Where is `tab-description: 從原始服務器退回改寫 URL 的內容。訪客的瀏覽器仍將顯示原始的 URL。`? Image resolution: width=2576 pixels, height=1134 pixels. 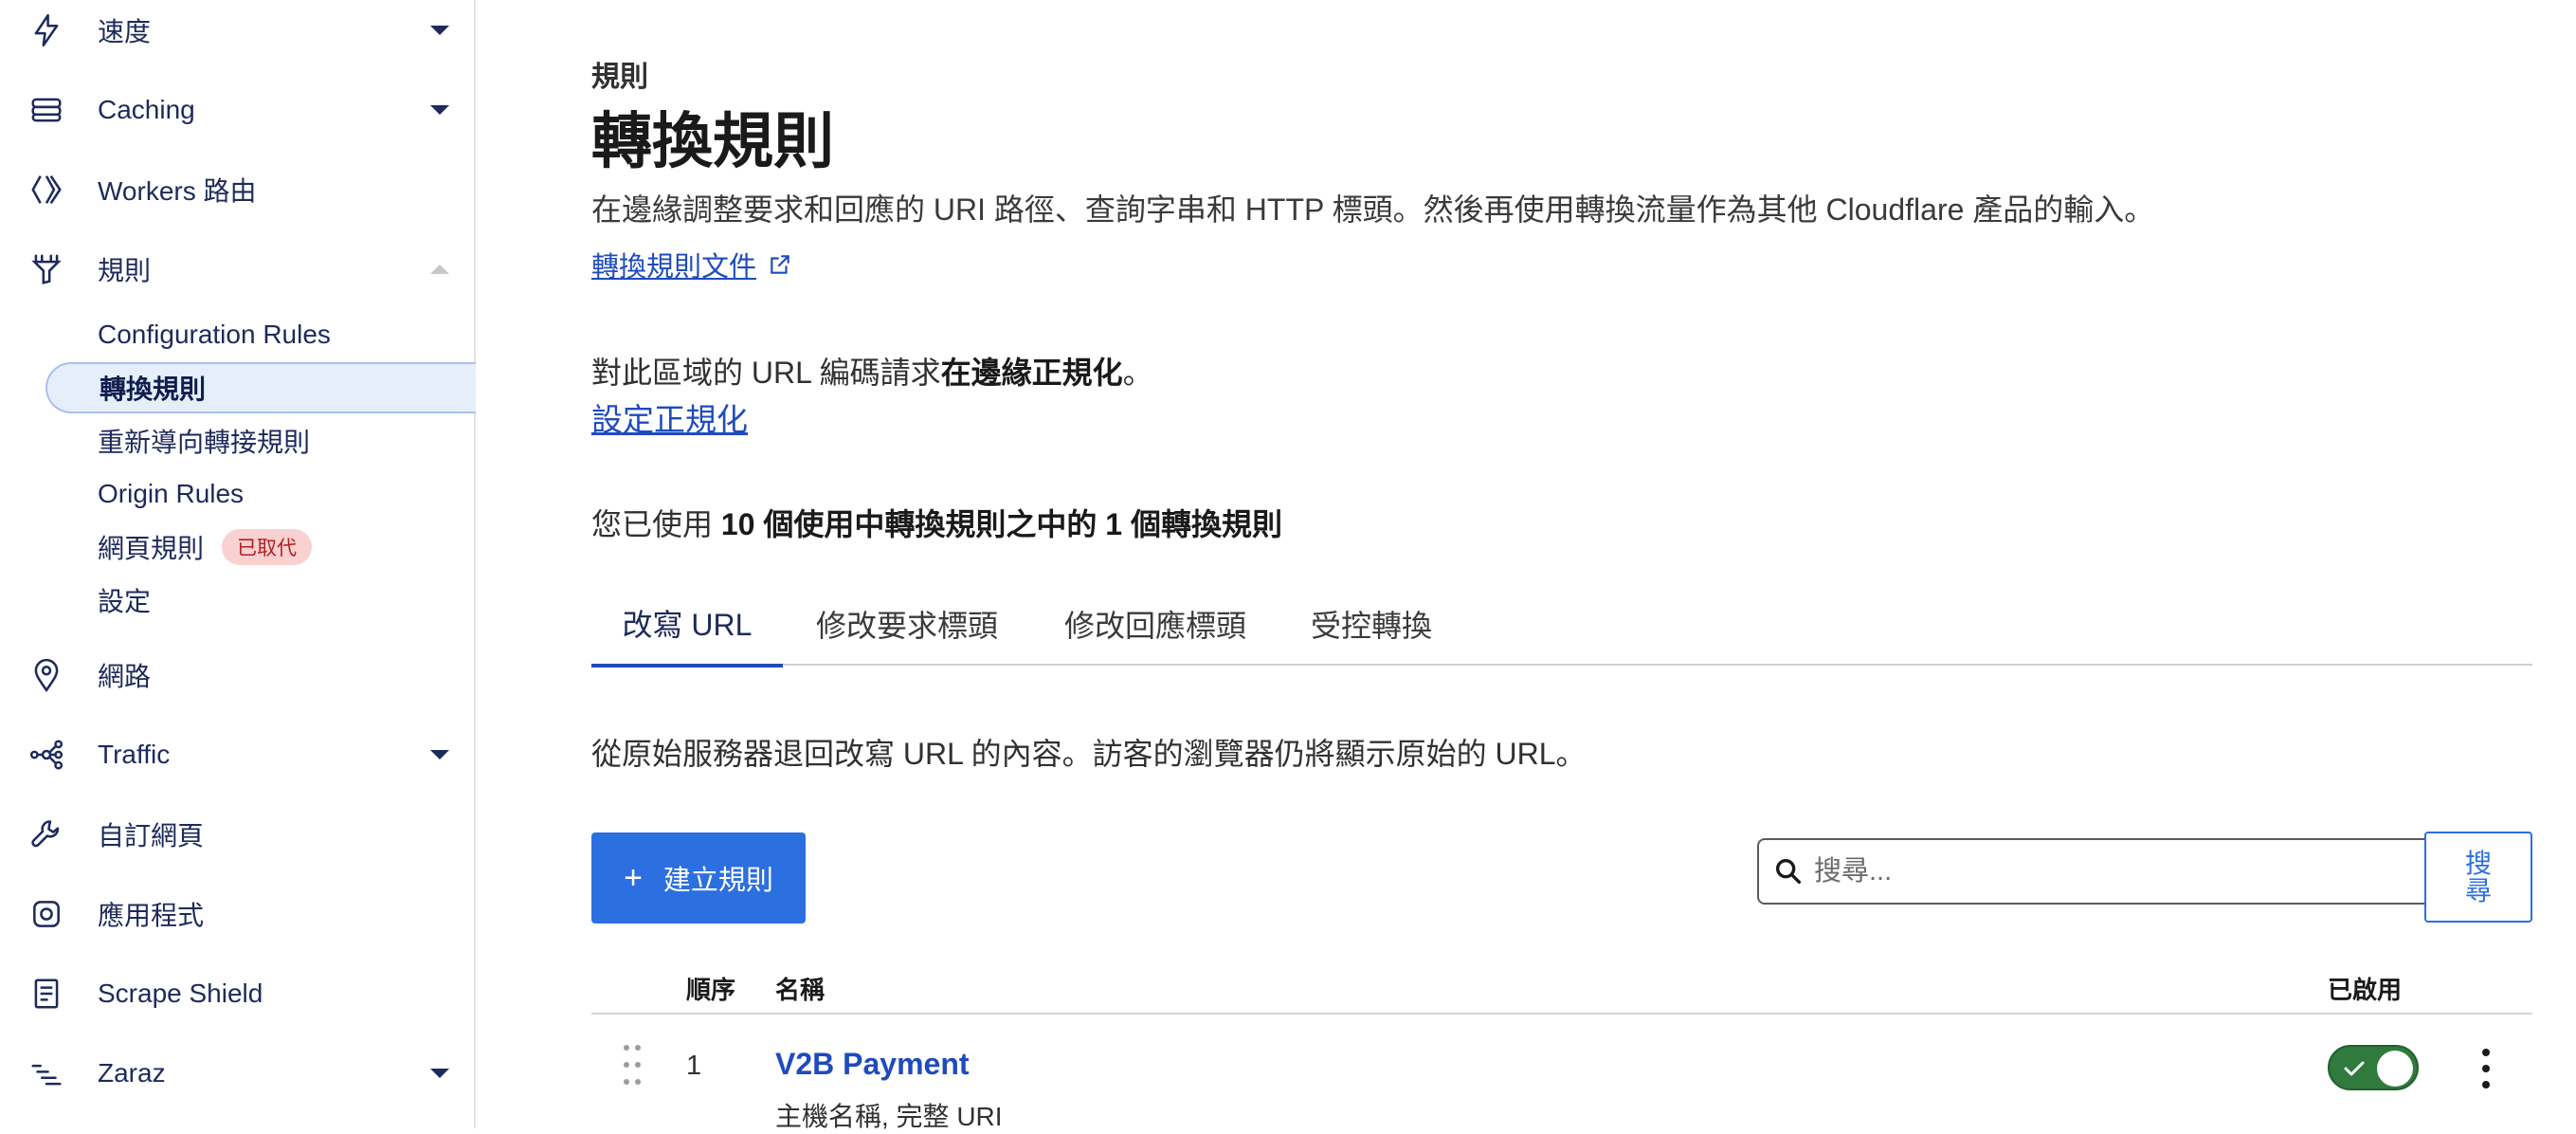 tab-description: 從原始服務器退回改寫 URL 的內容。訪客的瀏覽器仍將顯示原始的 URL。 is located at coordinates (1089, 754).